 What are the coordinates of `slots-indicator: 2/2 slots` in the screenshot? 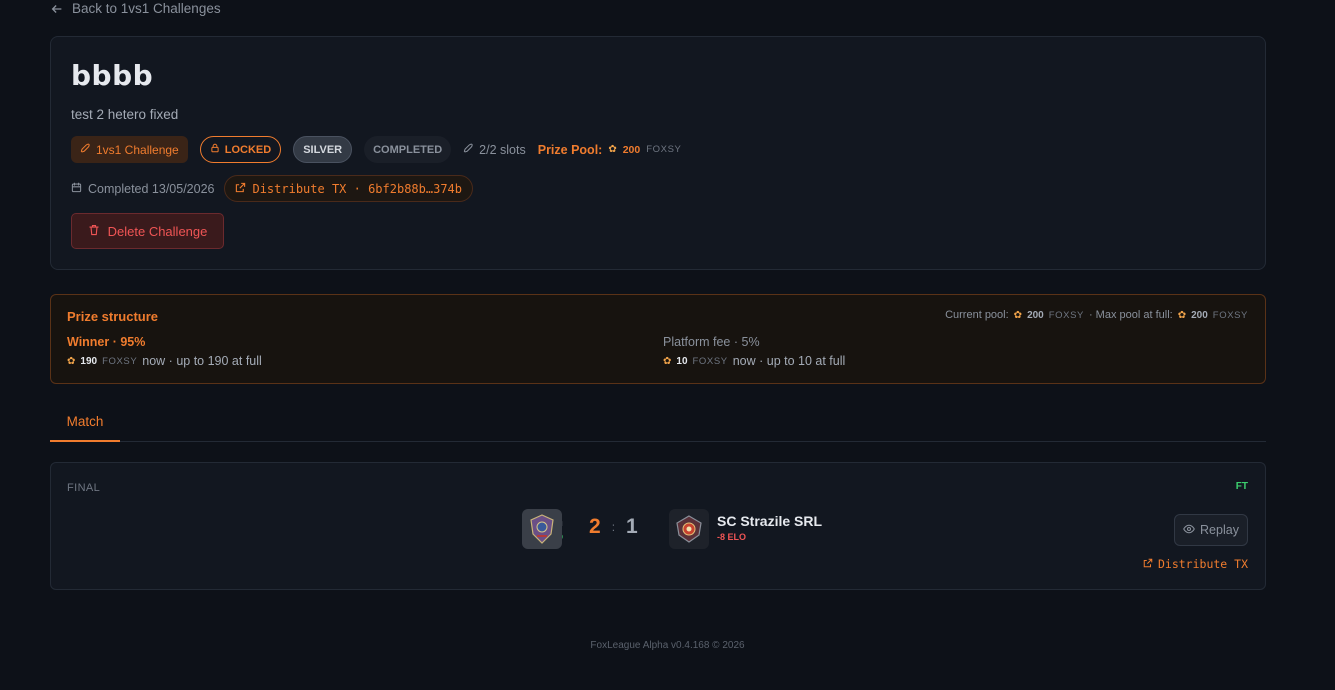 It's located at (494, 150).